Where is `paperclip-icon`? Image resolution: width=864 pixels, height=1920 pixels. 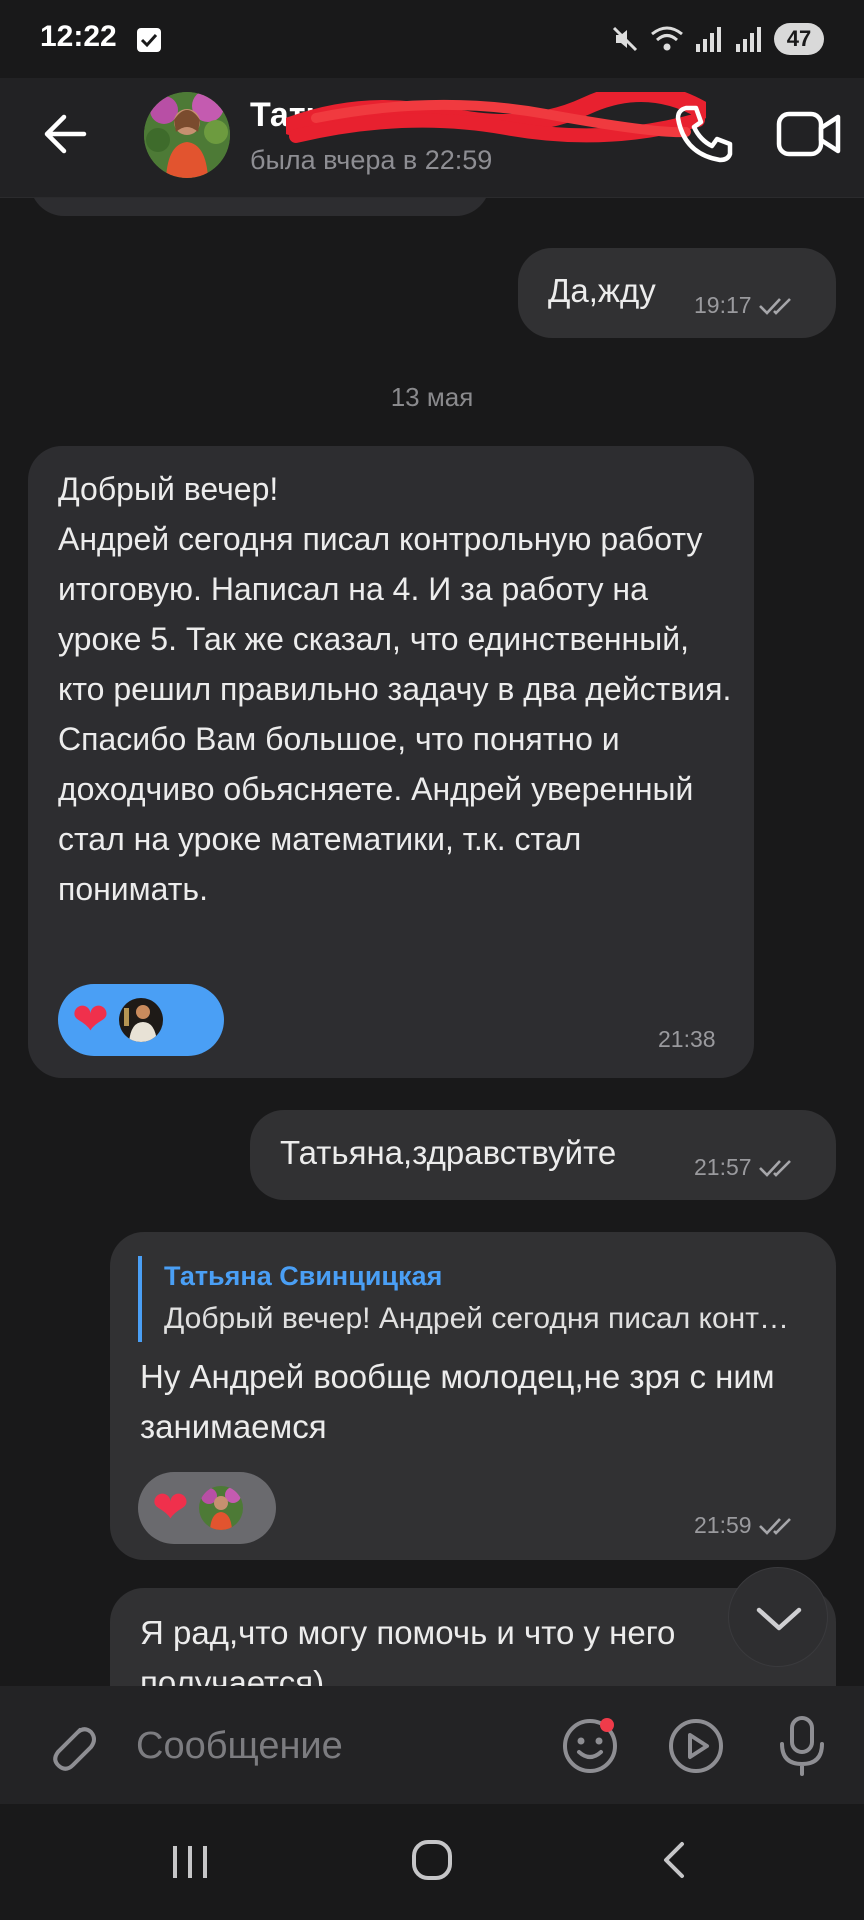 paperclip-icon is located at coordinates (74, 1749).